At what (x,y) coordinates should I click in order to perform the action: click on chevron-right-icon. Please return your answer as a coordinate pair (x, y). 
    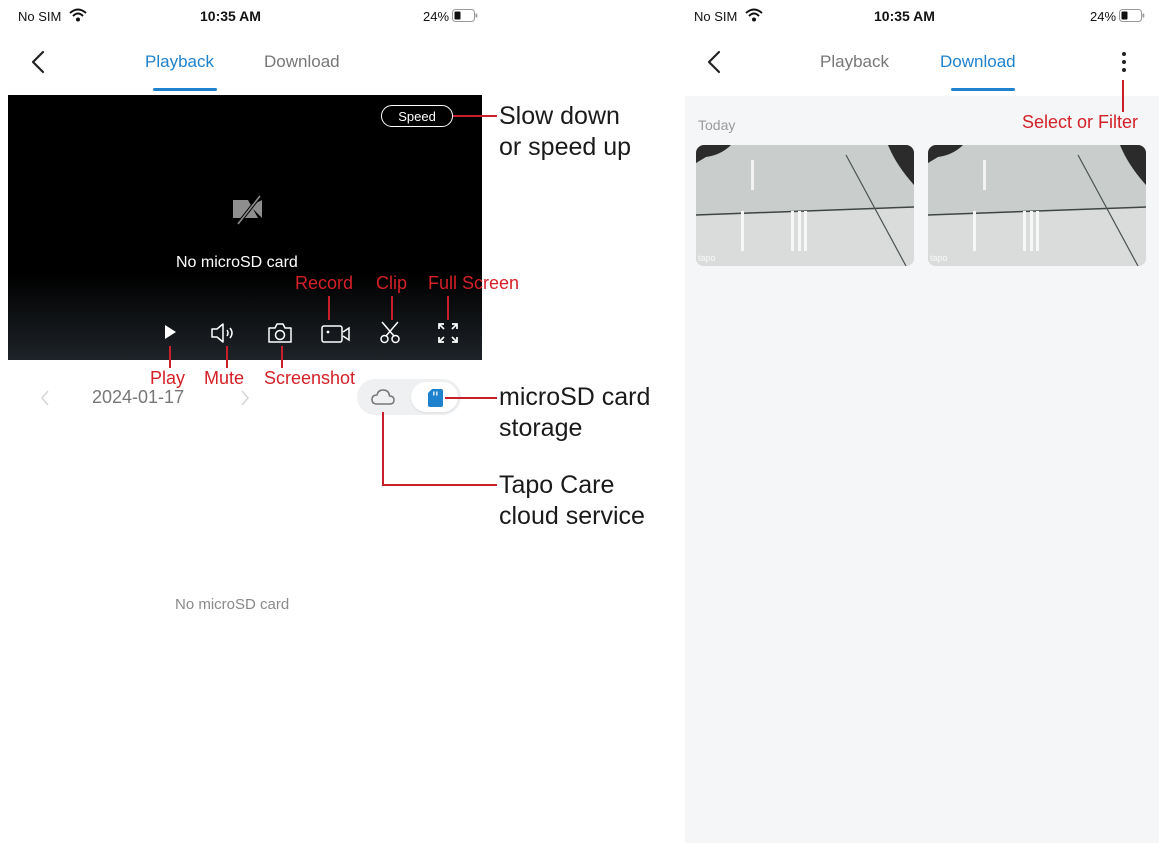
    Looking at the image, I should click on (245, 398).